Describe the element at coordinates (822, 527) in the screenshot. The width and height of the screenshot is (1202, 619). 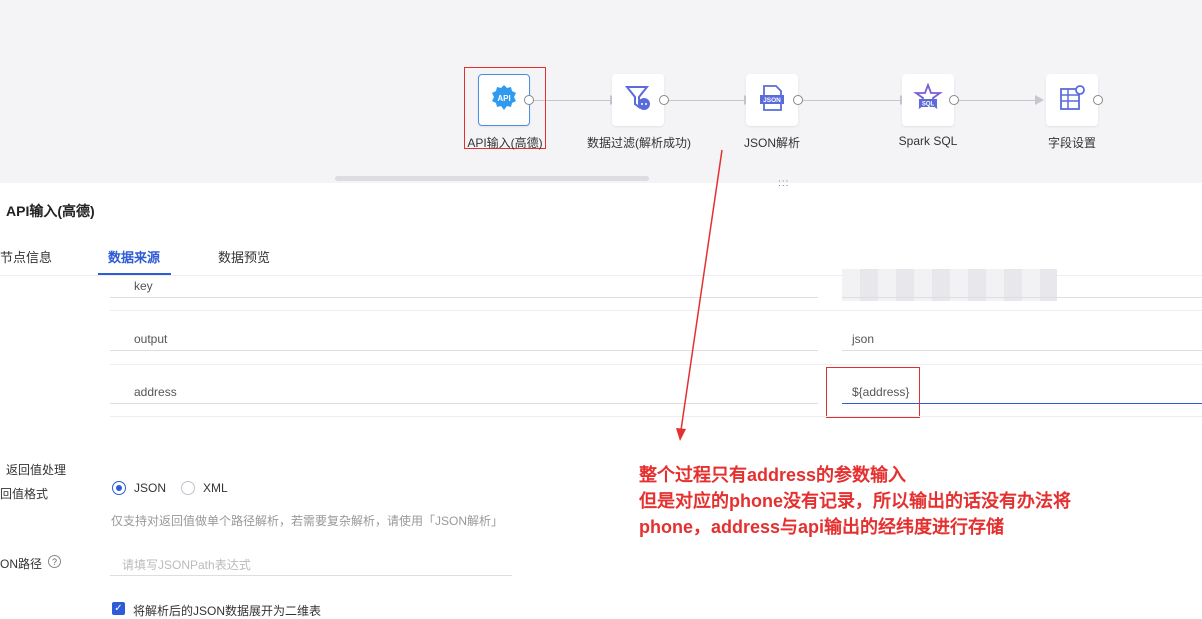
I see `annotation-line: phone，address与api输出的经纬度进行存储` at that location.